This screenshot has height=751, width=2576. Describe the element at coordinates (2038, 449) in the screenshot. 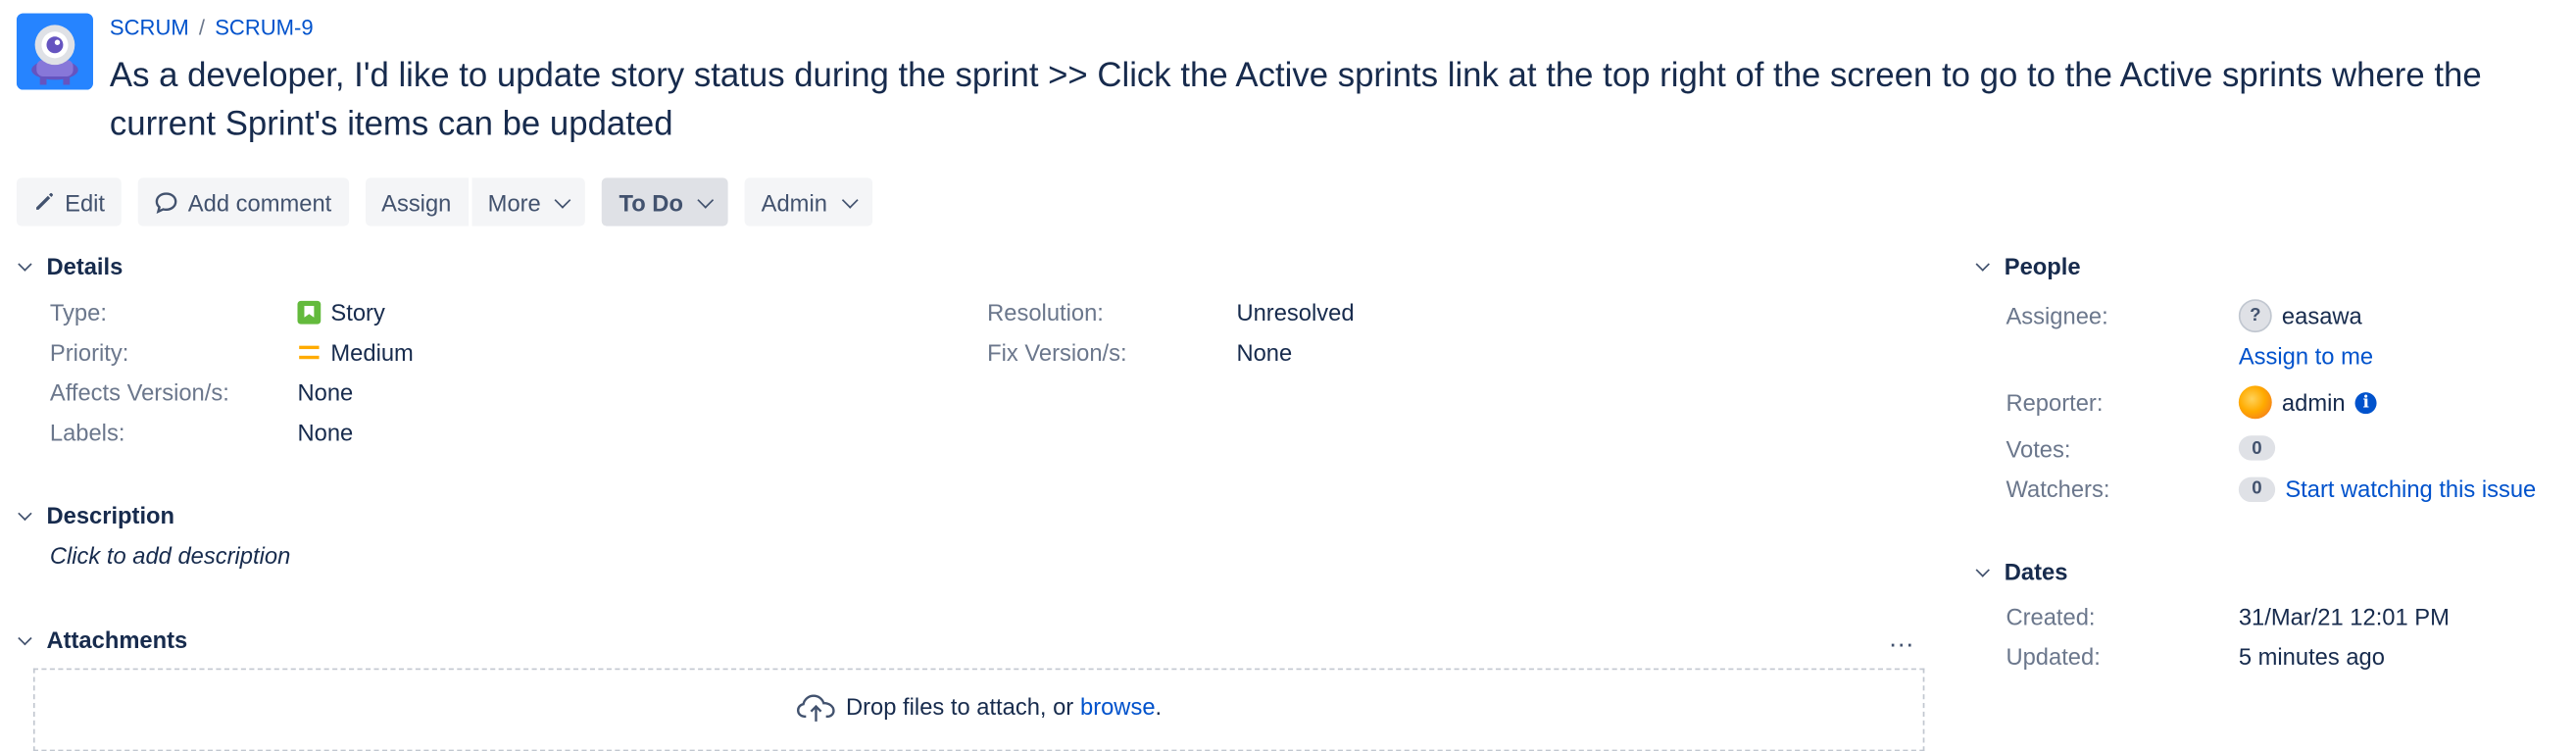

I see `votes-label: Votes:` at that location.